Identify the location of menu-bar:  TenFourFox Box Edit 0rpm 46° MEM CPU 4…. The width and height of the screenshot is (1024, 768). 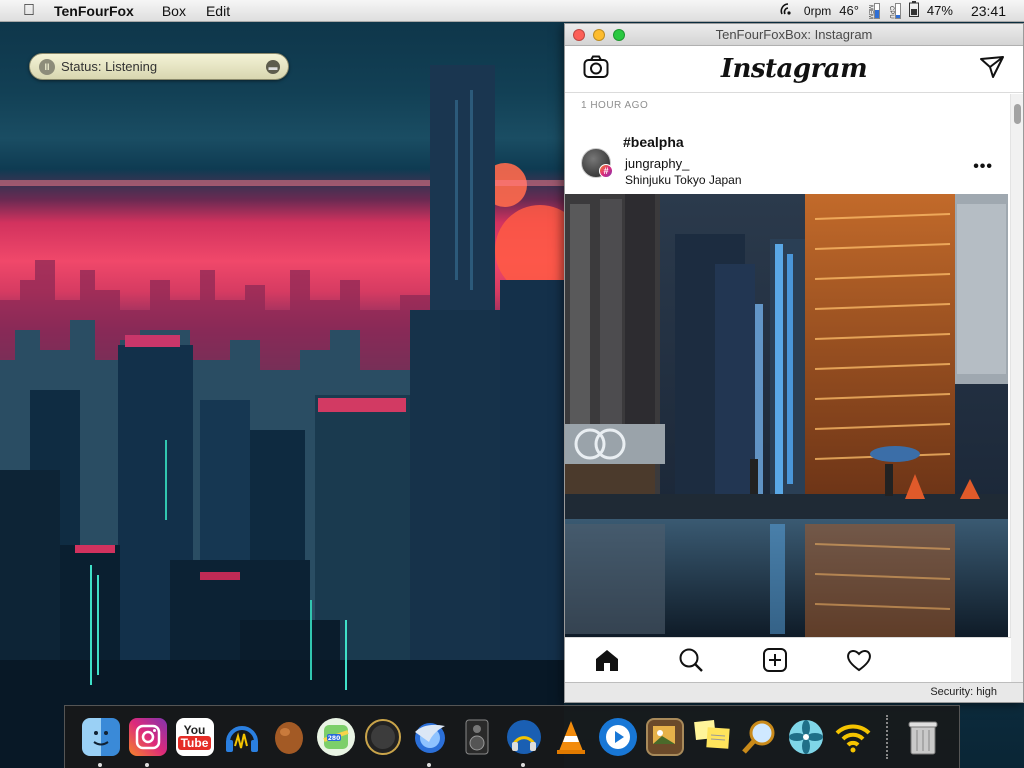
(512, 11).